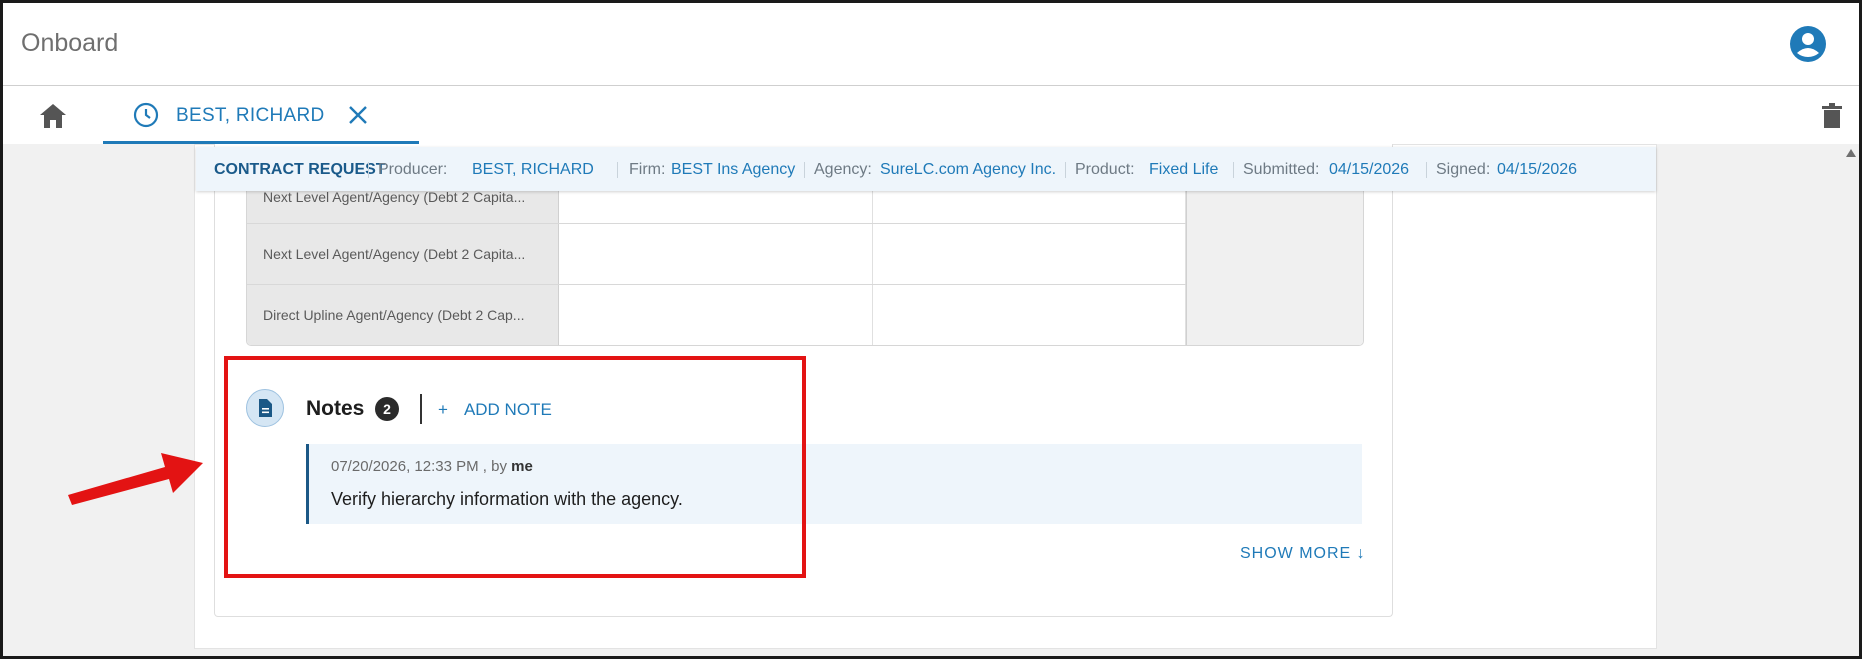  I want to click on producer-value: BEST, RICHARD, so click(533, 170).